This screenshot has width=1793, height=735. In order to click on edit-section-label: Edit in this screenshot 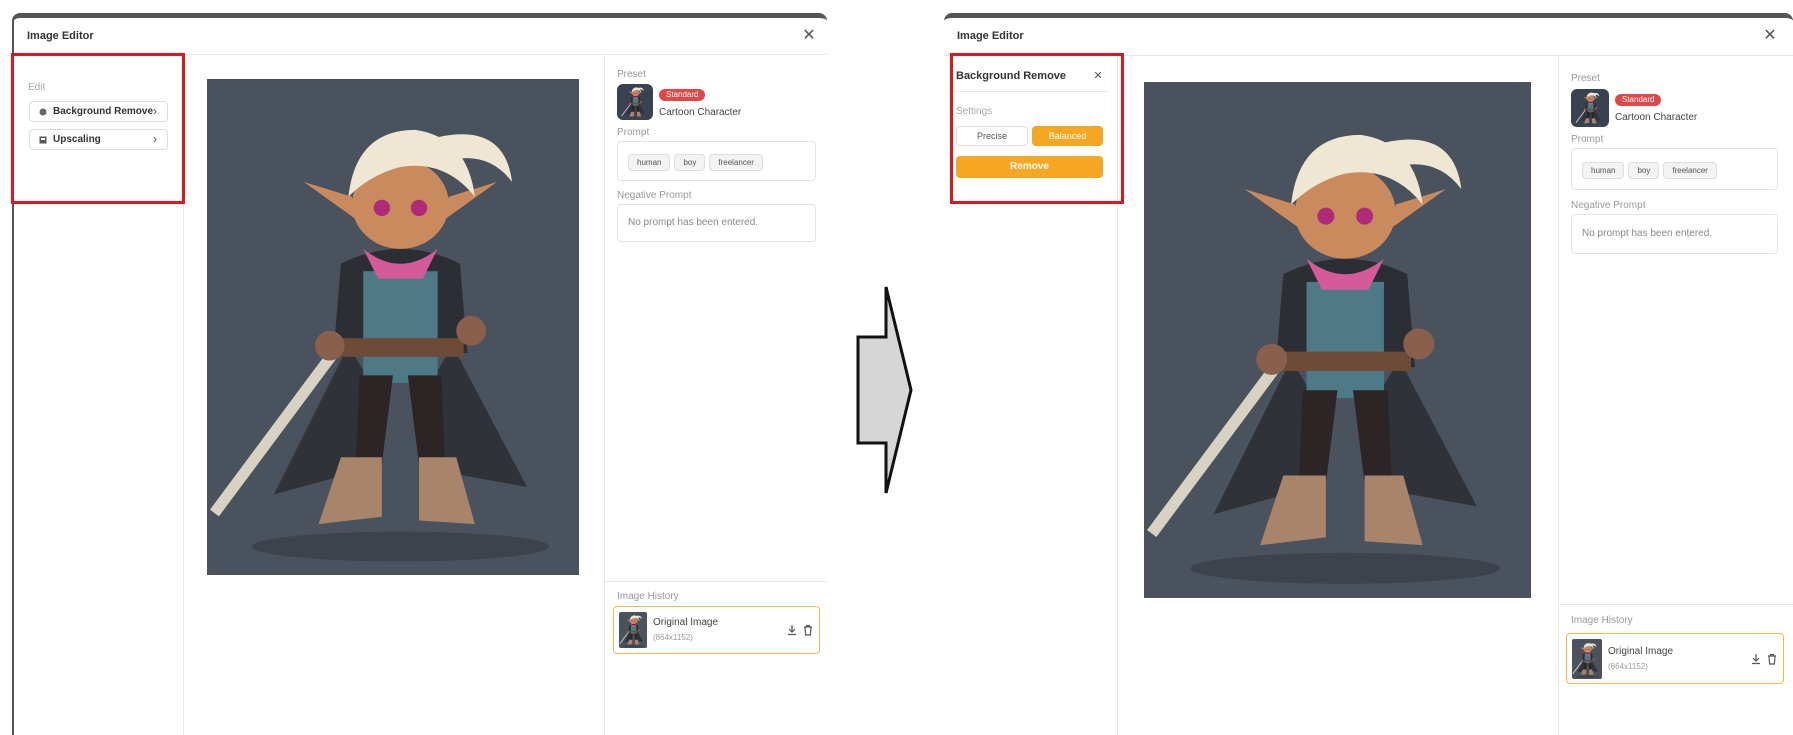, I will do `click(37, 87)`.